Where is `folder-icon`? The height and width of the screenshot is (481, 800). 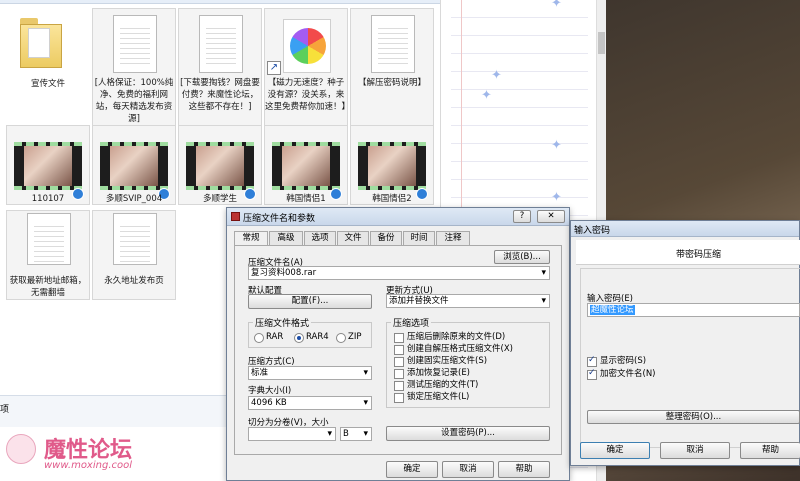 folder-icon is located at coordinates (41, 41).